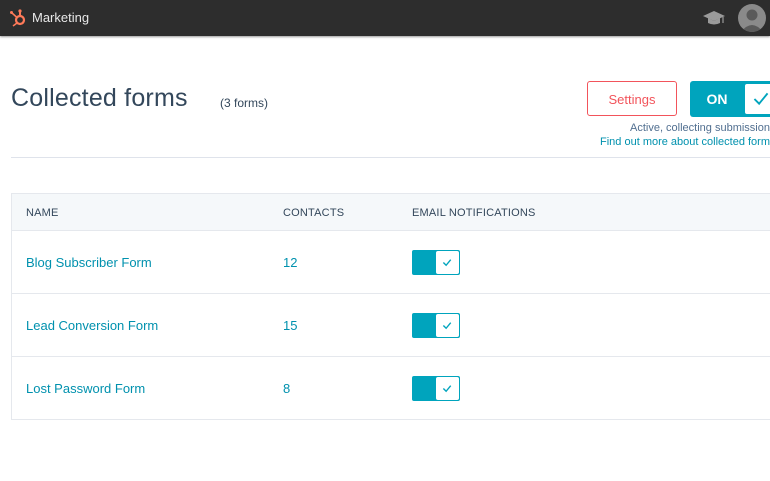  What do you see at coordinates (92, 325) in the screenshot?
I see `form-name-link: Lead Conversion Form` at bounding box center [92, 325].